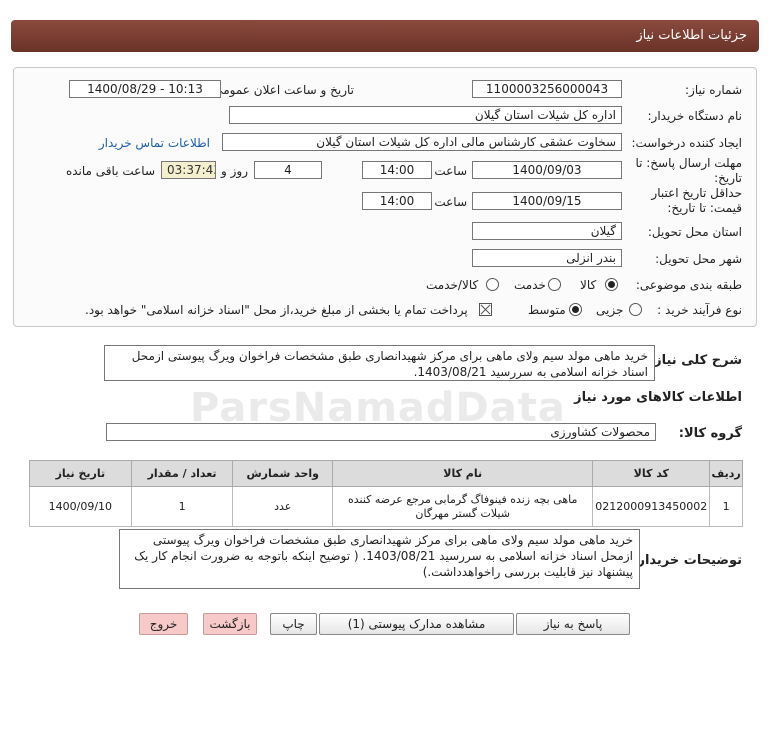 The height and width of the screenshot is (745, 770). What do you see at coordinates (163, 624) in the screenshot?
I see `exit-button: خروج` at bounding box center [163, 624].